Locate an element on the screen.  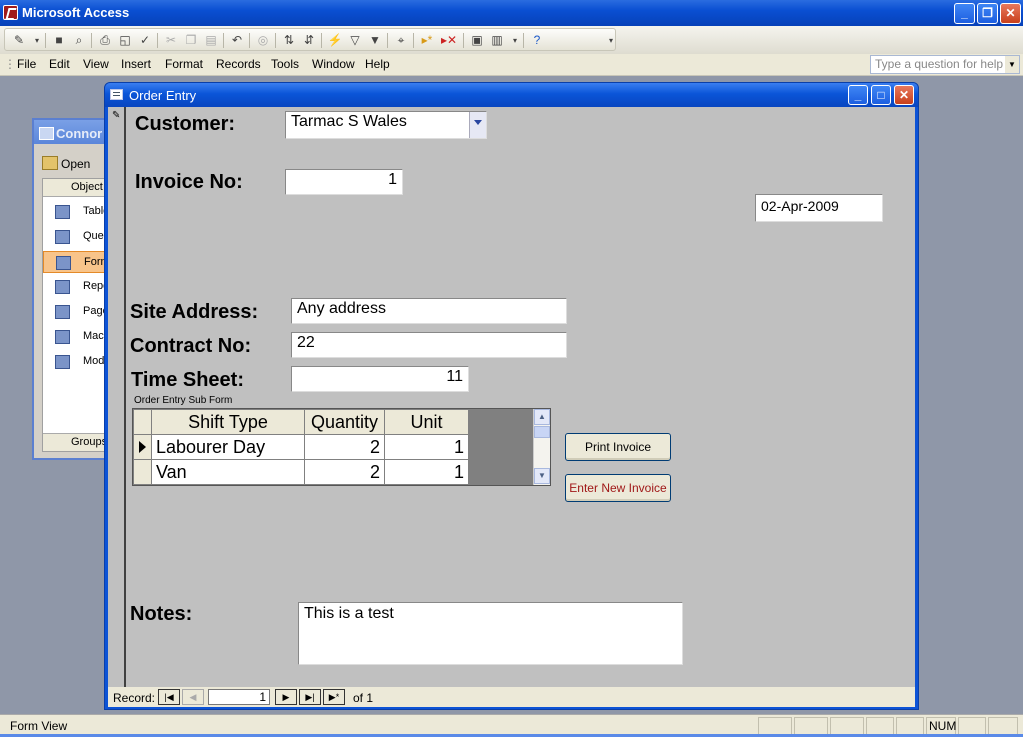
restore-app-button: ❐ is located at coordinates (987, 13).